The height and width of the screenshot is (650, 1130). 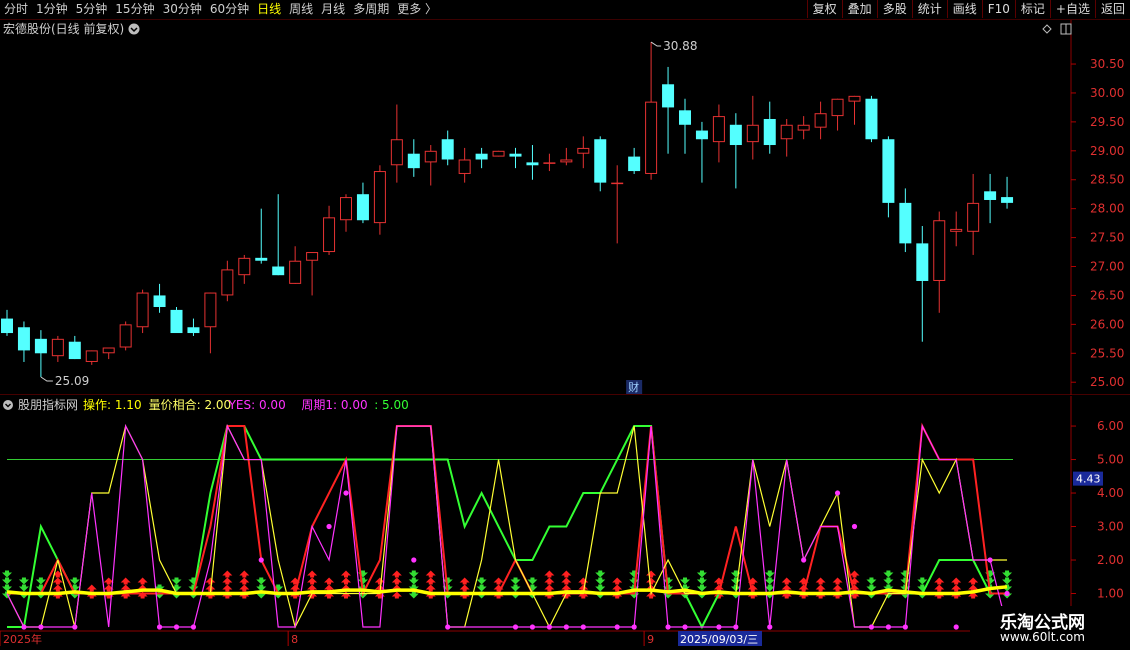 I want to click on tool-button: F10, so click(x=998, y=9).